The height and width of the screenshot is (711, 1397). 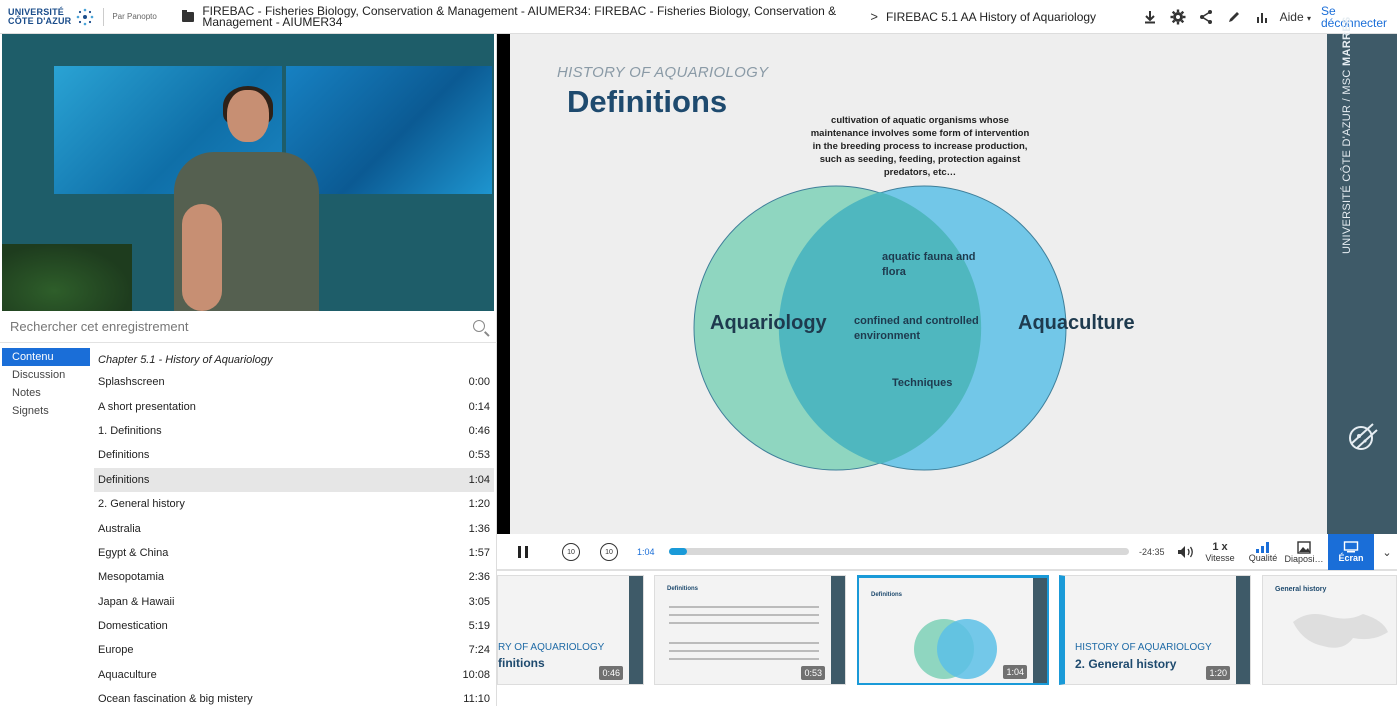 I want to click on screen-button: Écran, so click(x=1351, y=552).